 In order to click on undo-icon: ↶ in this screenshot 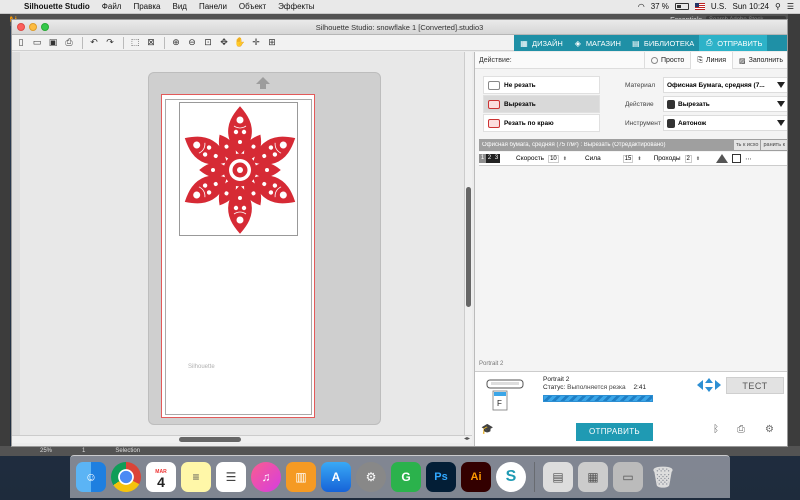, I will do `click(94, 42)`.